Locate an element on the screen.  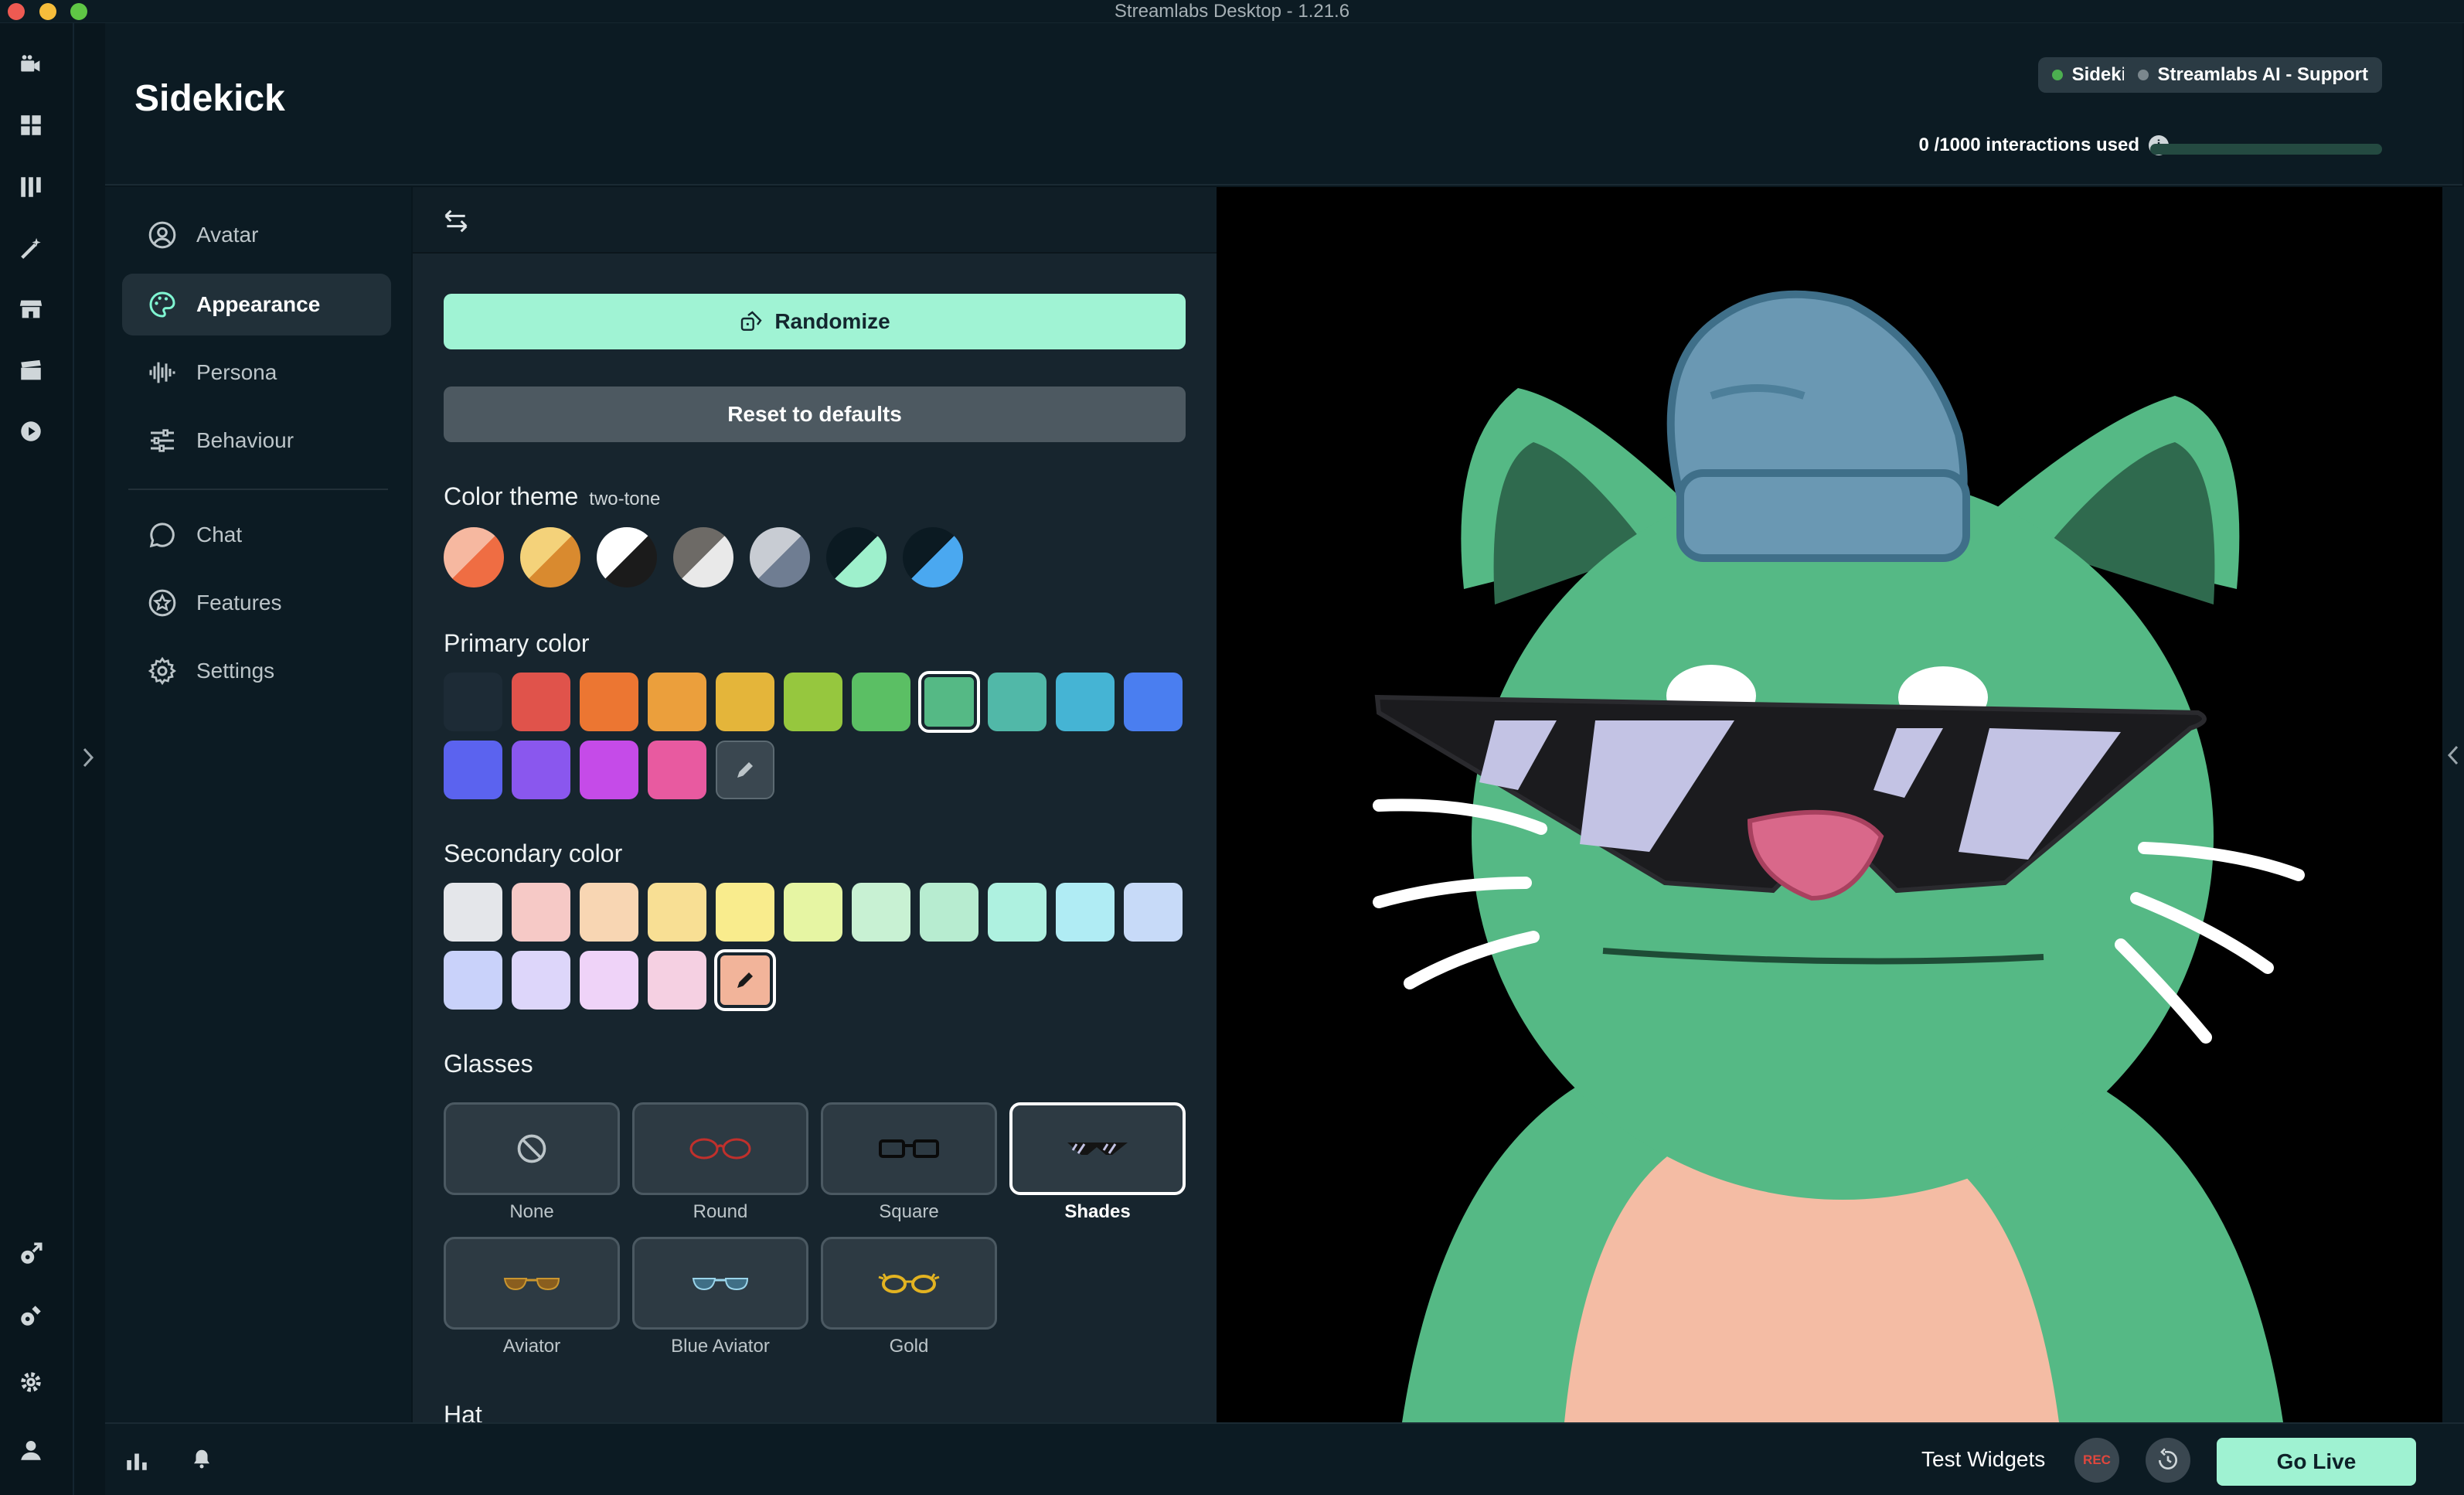
nav-item-settings: Settings is located at coordinates (256, 671).